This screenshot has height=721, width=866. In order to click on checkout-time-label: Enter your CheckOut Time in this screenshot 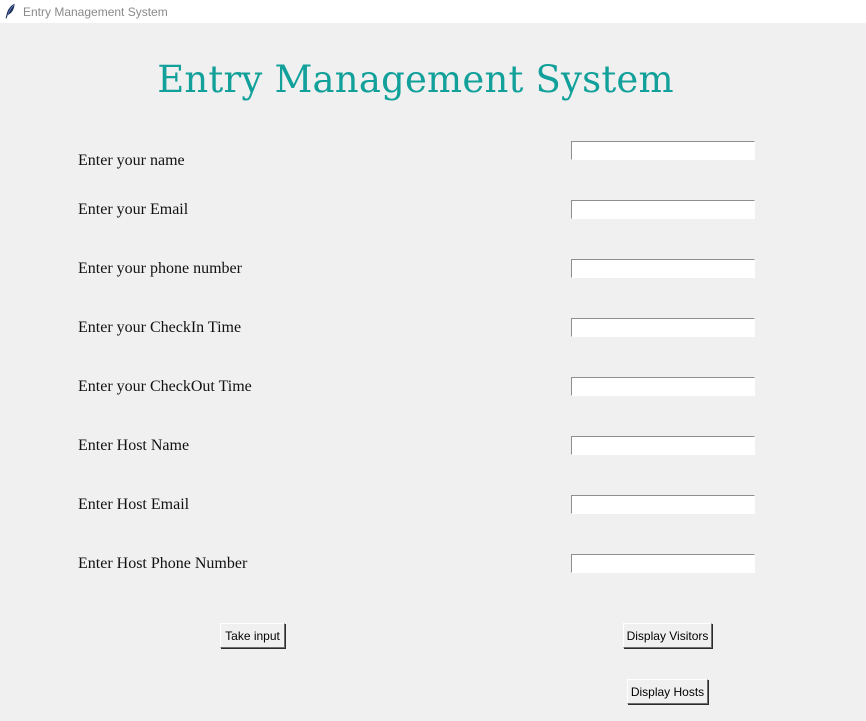, I will do `click(165, 386)`.